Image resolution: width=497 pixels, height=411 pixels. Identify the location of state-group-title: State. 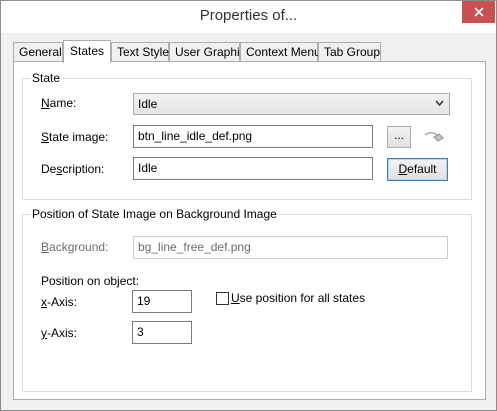
(46, 78).